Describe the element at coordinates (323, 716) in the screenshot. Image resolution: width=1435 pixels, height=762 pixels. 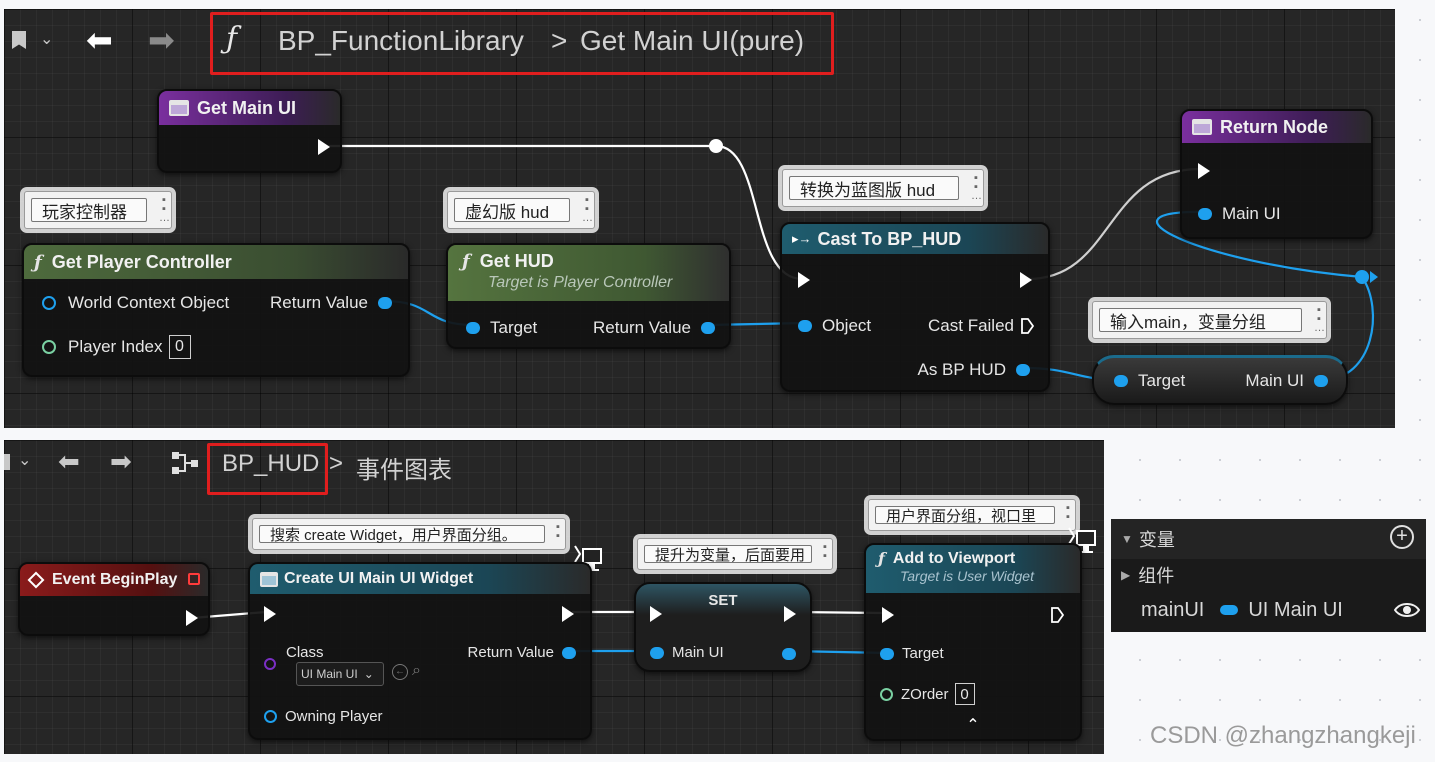
I see `owning-player-pin: Owning Player` at that location.